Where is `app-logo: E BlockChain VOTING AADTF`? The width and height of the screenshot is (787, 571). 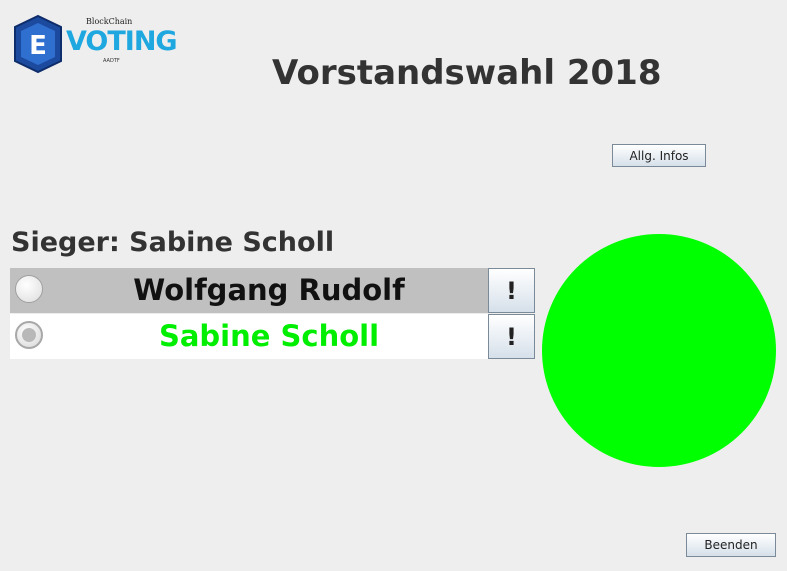 app-logo: E BlockChain VOTING AADTF is located at coordinates (94, 44).